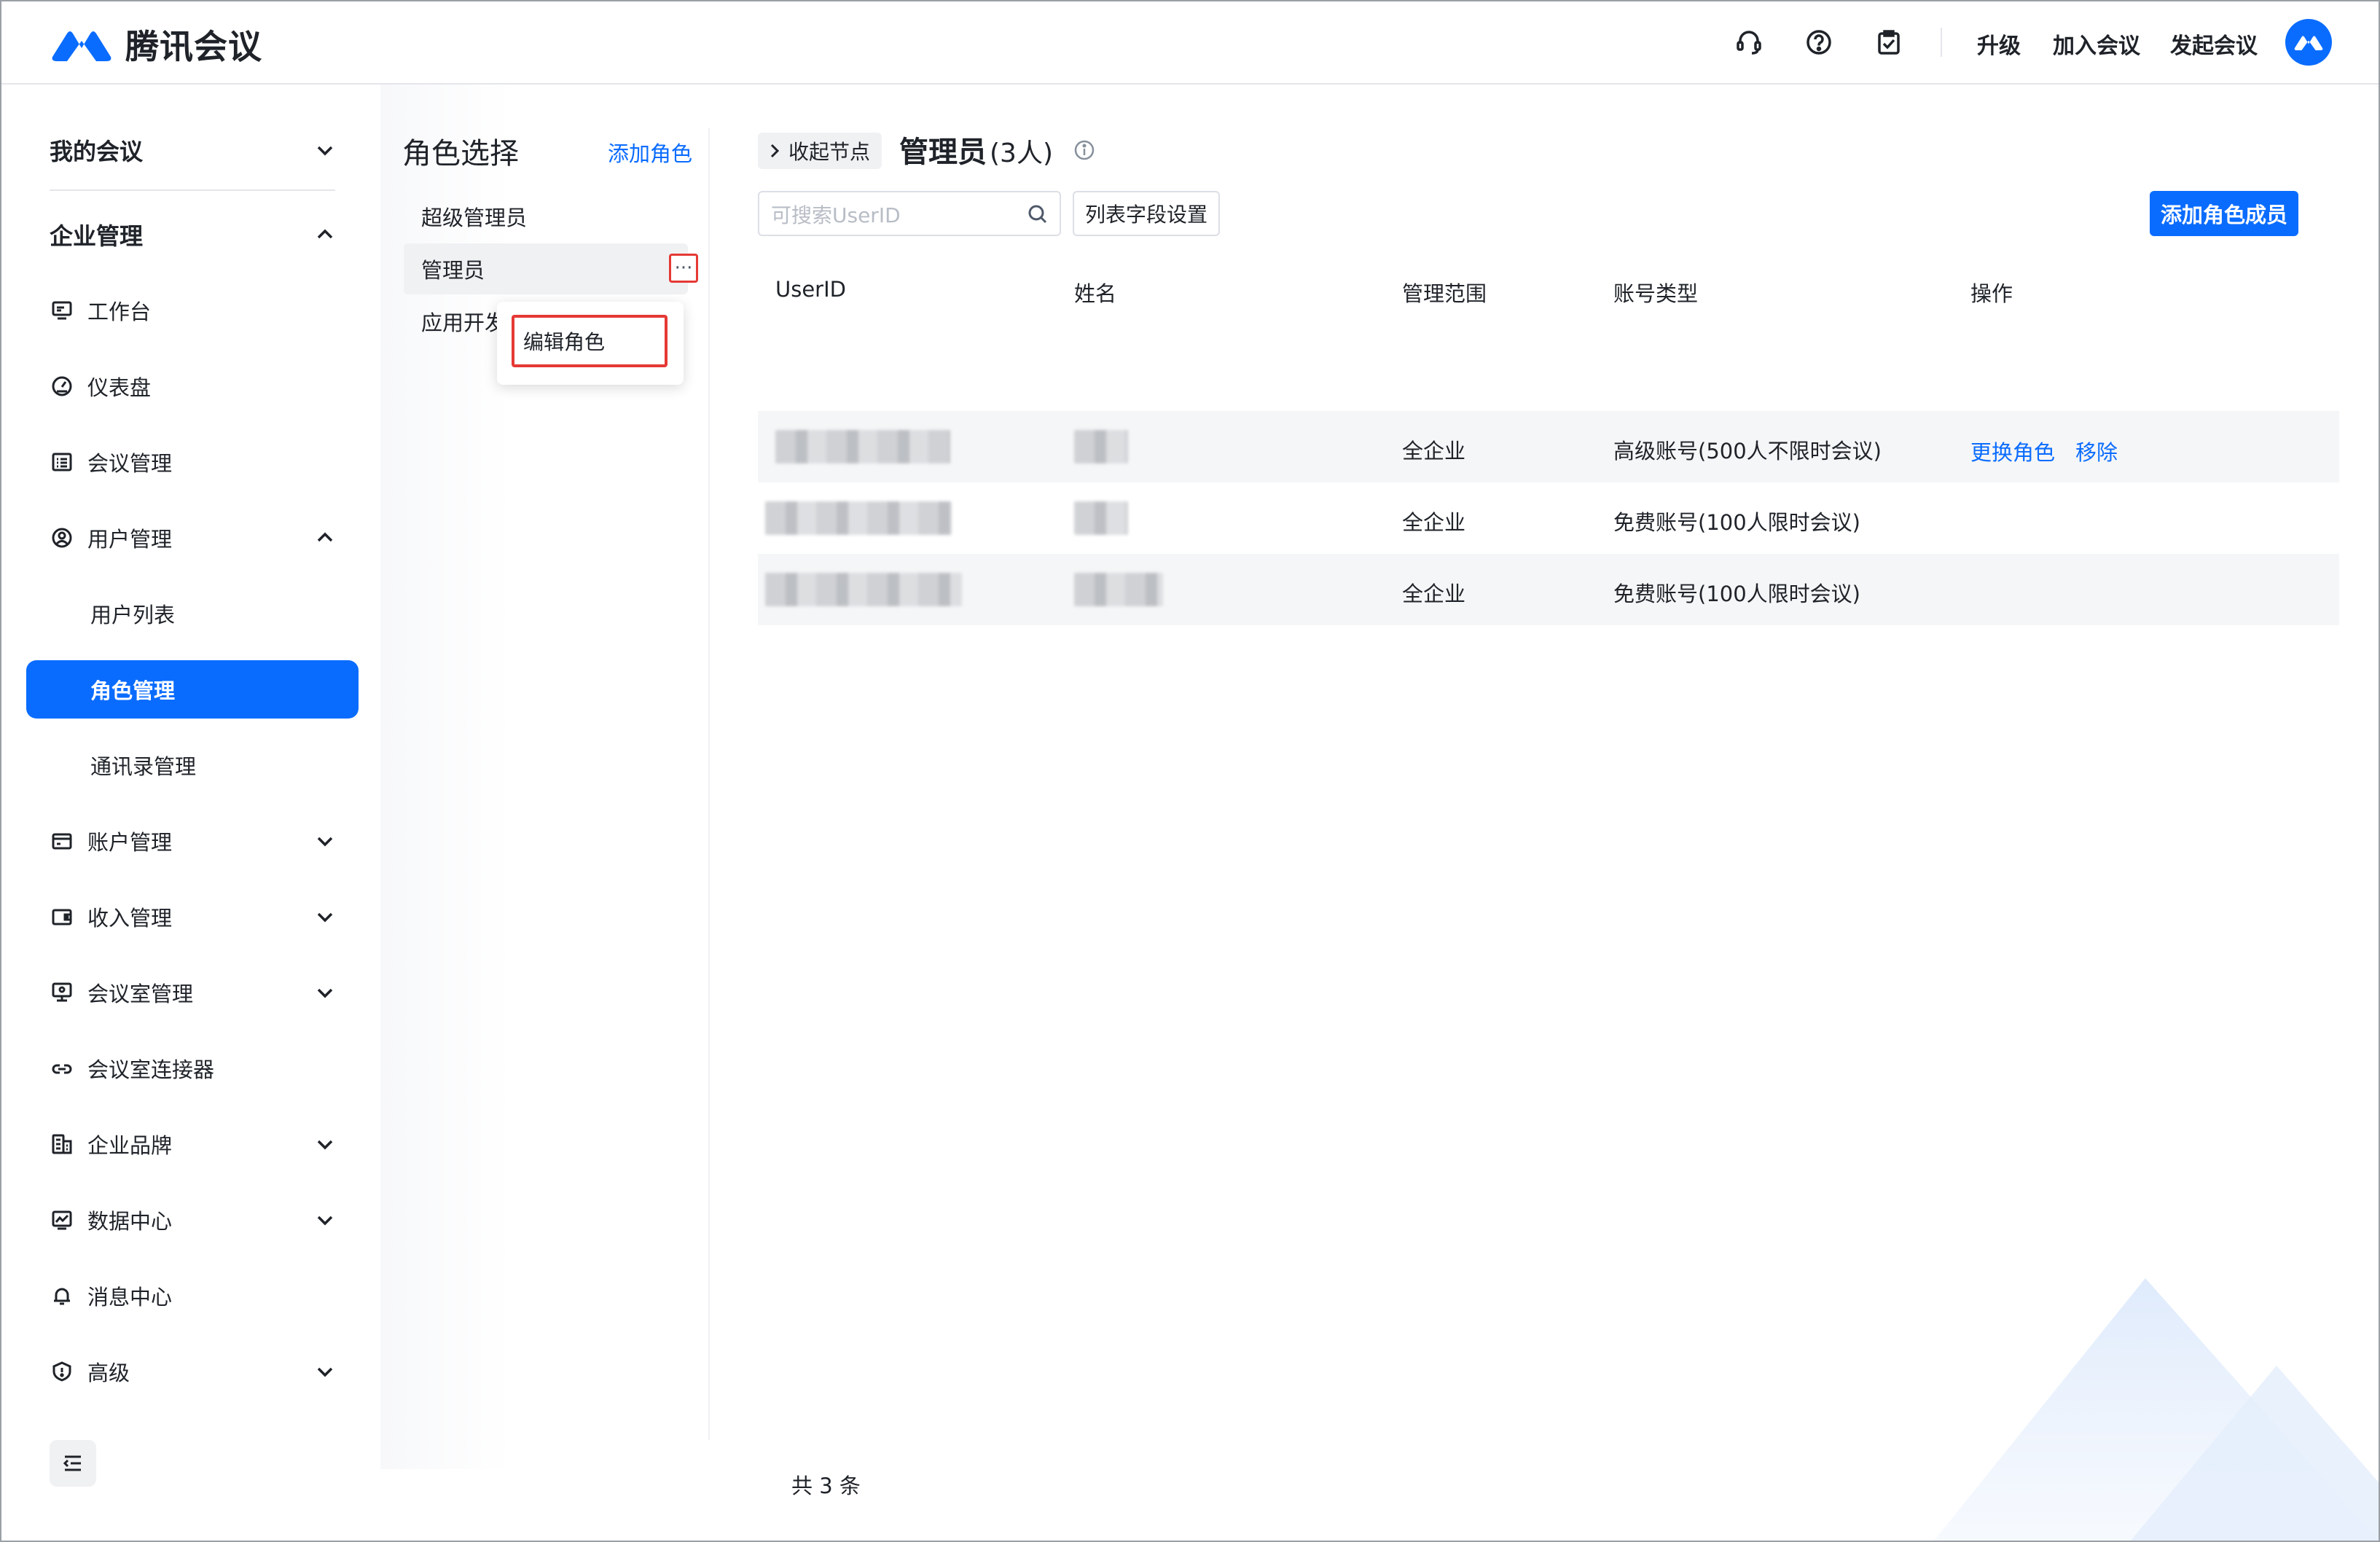 The height and width of the screenshot is (1542, 2380). Describe the element at coordinates (1942, 42) in the screenshot. I see `header-divider` at that location.